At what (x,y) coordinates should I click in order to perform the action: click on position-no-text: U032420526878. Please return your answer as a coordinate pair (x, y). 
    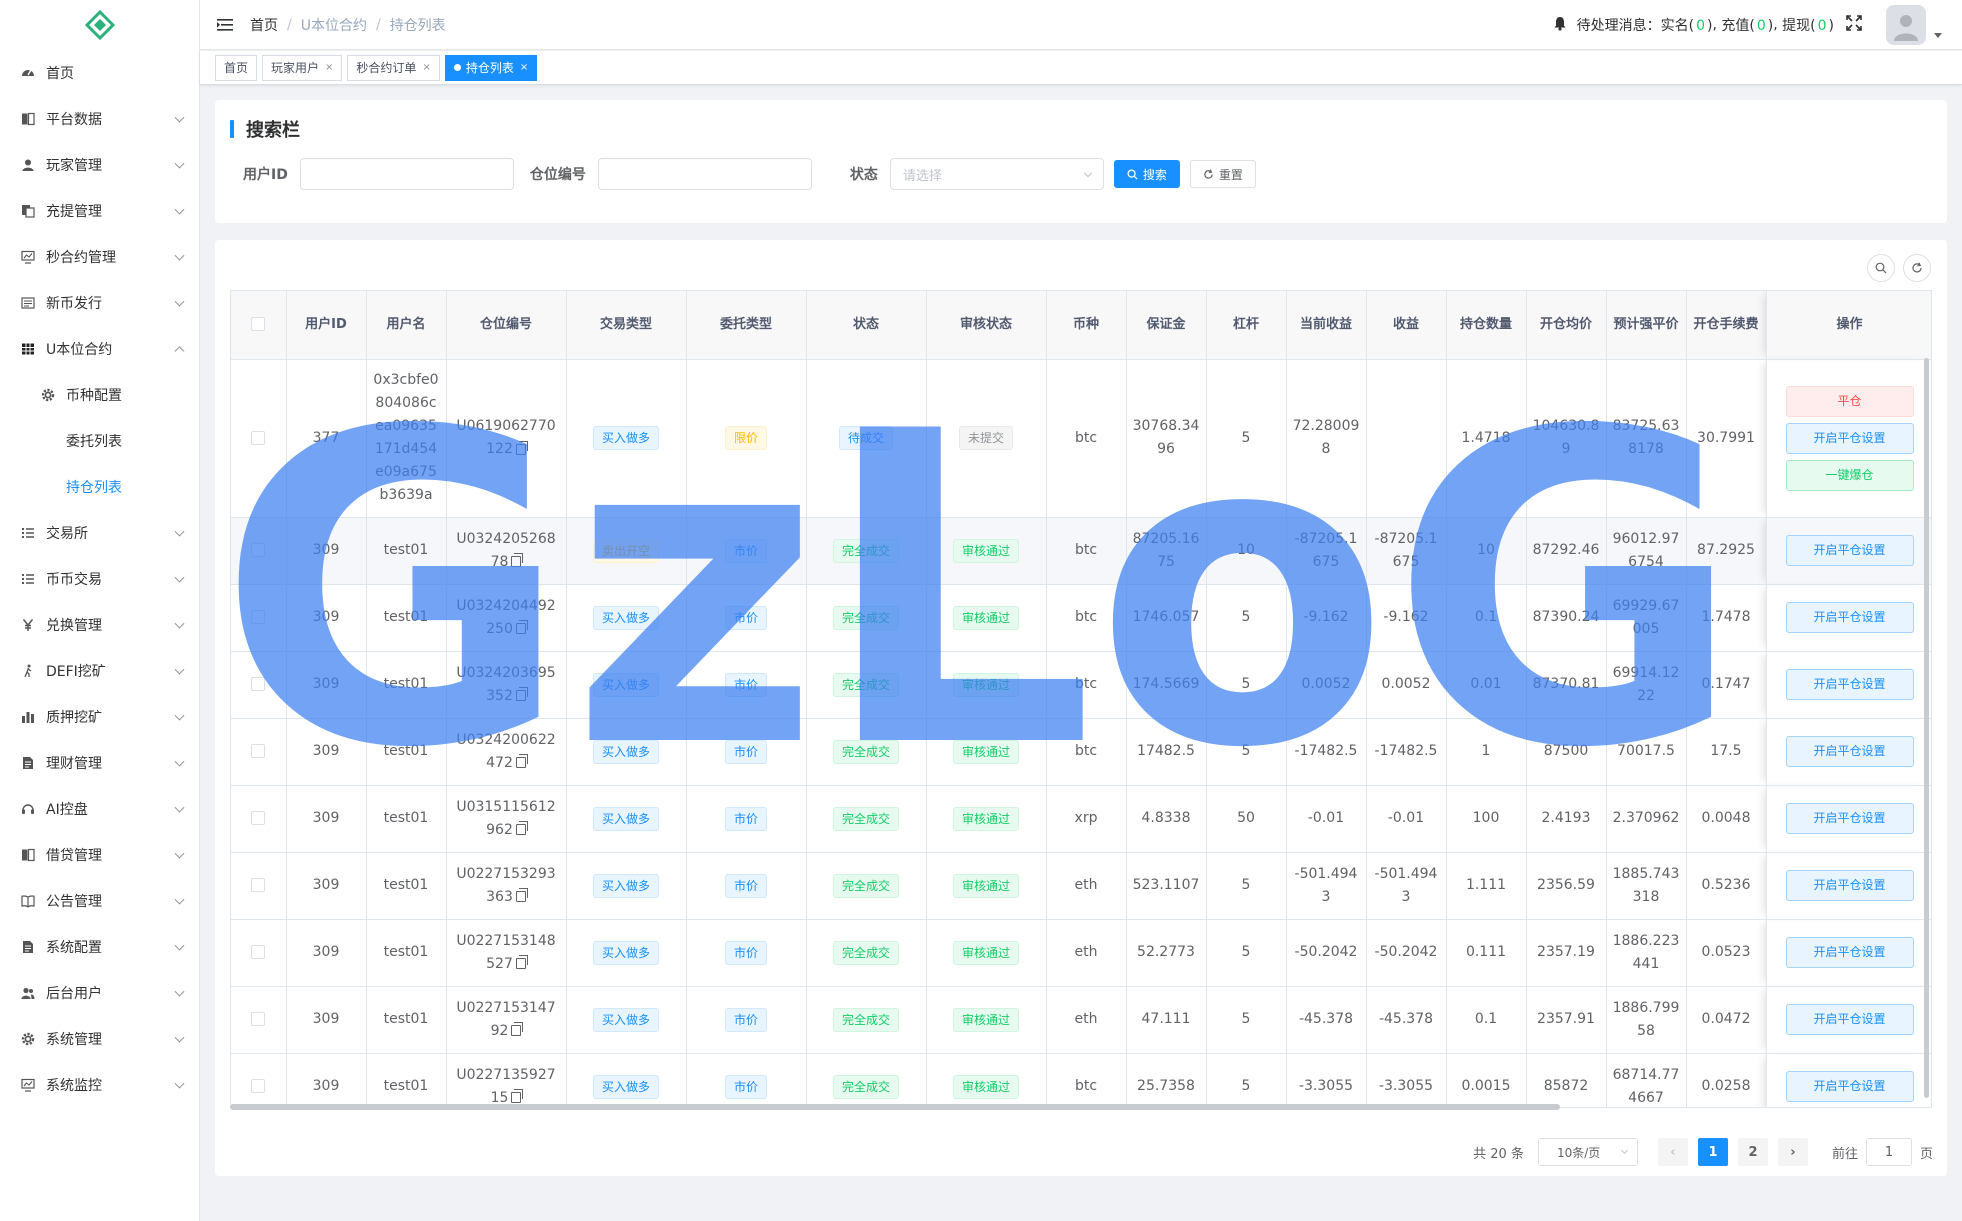
    Looking at the image, I should click on (506, 550).